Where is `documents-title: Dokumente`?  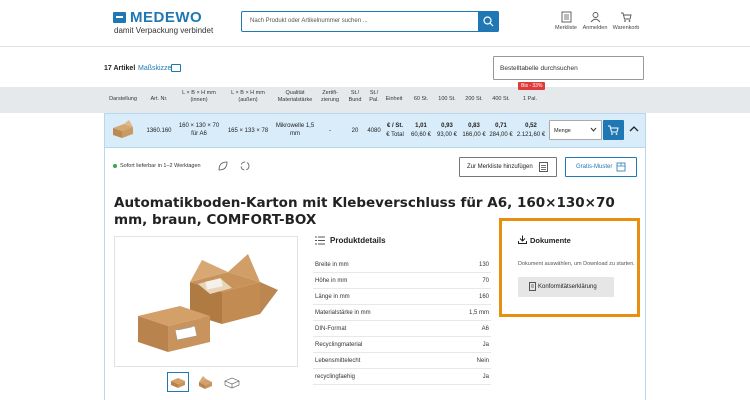 documents-title: Dokumente is located at coordinates (550, 240).